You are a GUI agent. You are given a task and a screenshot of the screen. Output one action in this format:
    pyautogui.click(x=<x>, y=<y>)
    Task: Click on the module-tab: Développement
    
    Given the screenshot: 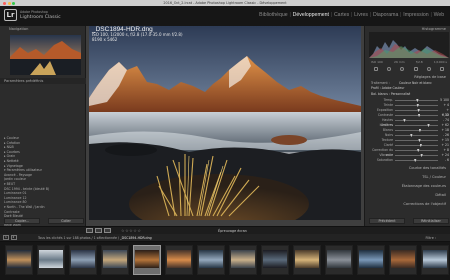 What is the action you would take?
    pyautogui.click(x=311, y=15)
    